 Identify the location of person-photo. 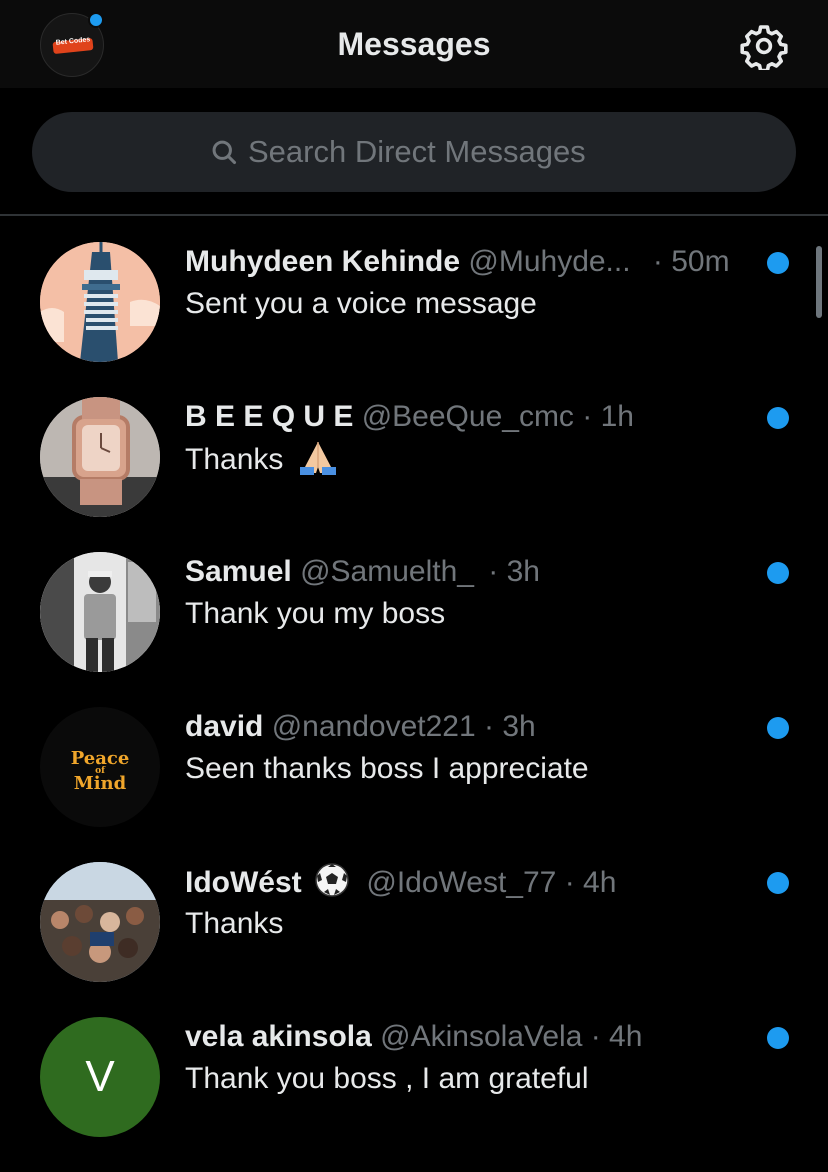
(100, 612).